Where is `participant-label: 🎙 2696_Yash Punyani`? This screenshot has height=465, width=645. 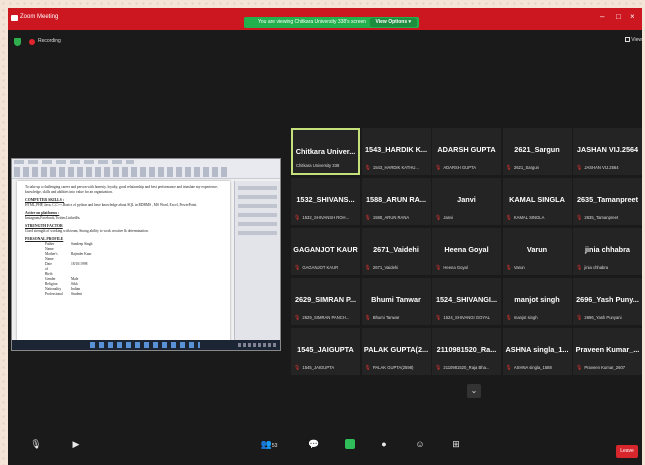 participant-label: 🎙 2696_Yash Punyani is located at coordinates (608, 318).